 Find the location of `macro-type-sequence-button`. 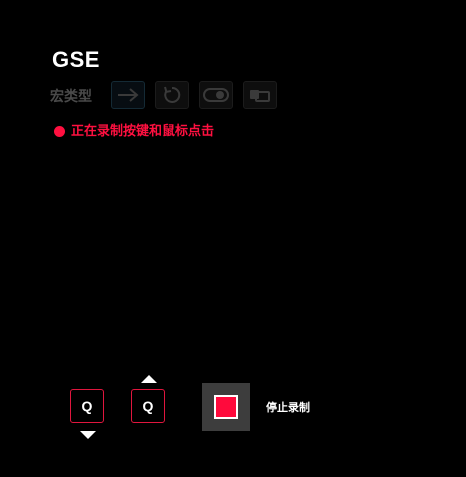

macro-type-sequence-button is located at coordinates (128, 95).